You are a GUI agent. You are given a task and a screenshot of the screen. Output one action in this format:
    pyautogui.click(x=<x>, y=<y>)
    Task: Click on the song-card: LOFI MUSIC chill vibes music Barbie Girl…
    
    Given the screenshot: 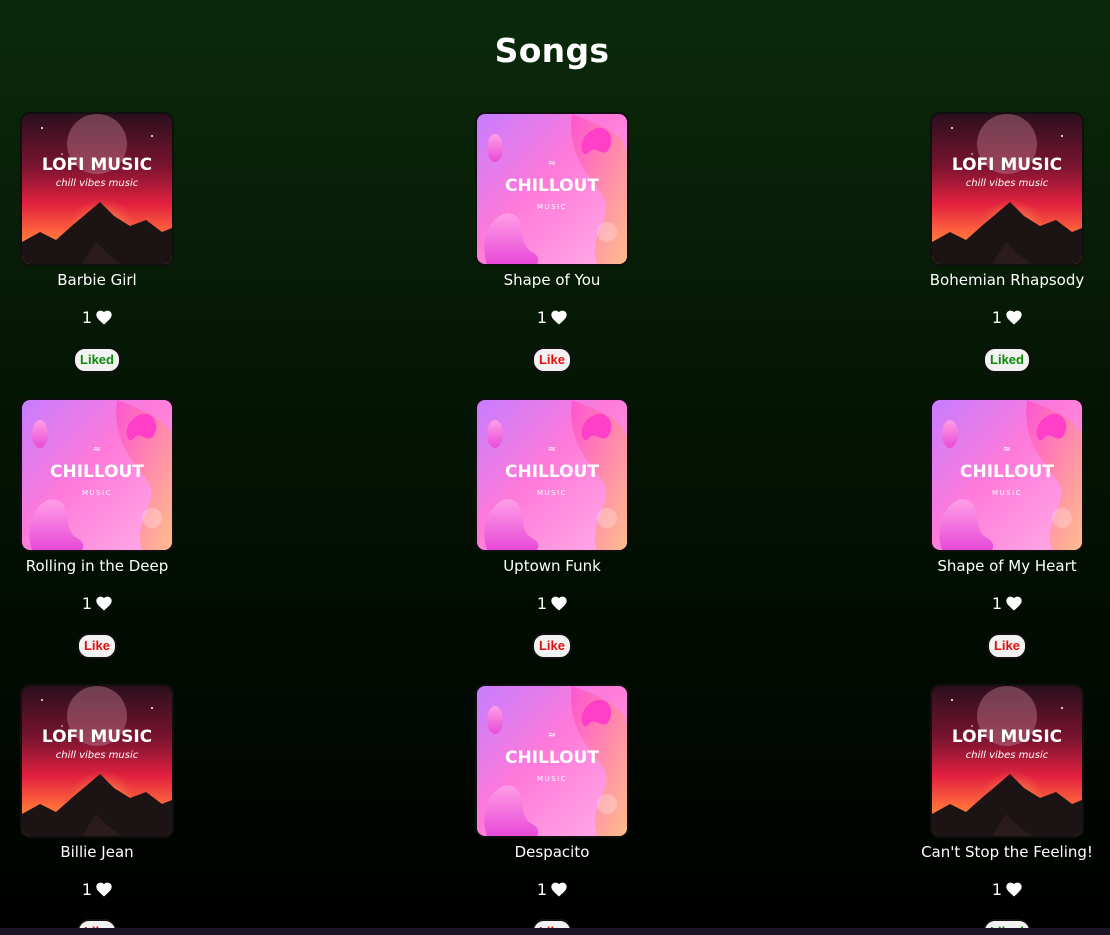 What is the action you would take?
    pyautogui.click(x=97, y=242)
    